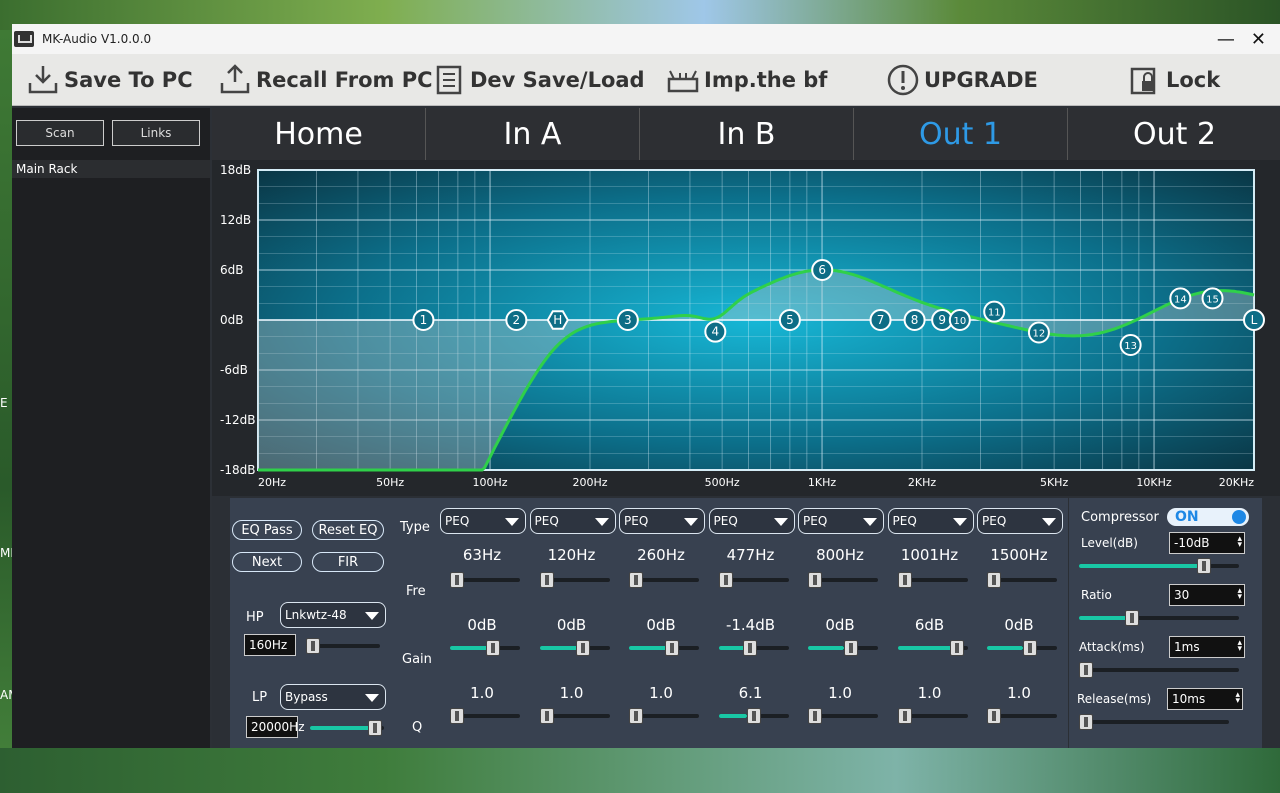 The image size is (1280, 793). I want to click on lock-button: Lock, so click(1174, 80).